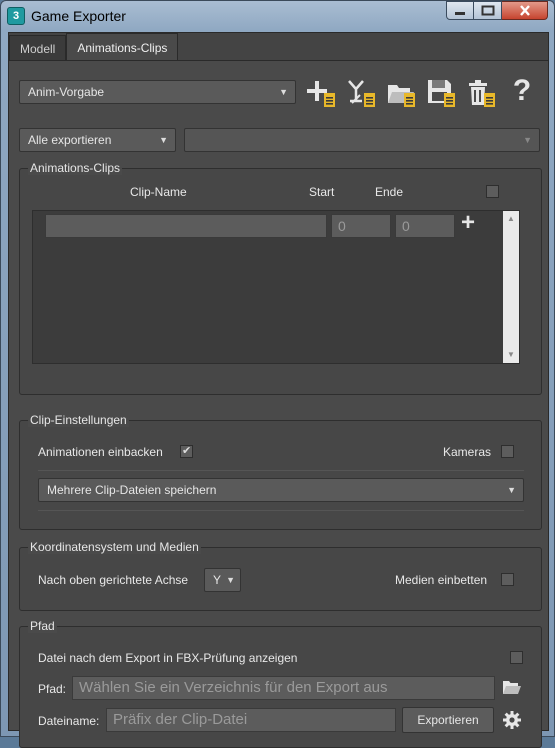 The height and width of the screenshot is (748, 555). I want to click on up-axis-dropdown: Y ▼, so click(222, 580).